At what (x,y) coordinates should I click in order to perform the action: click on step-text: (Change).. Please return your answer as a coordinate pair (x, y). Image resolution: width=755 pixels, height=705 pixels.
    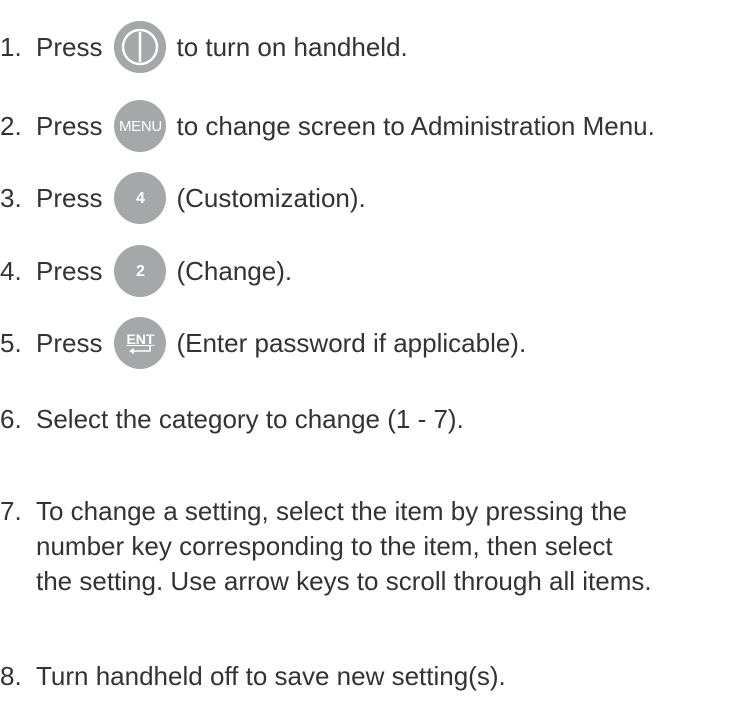
    Looking at the image, I should click on (234, 270).